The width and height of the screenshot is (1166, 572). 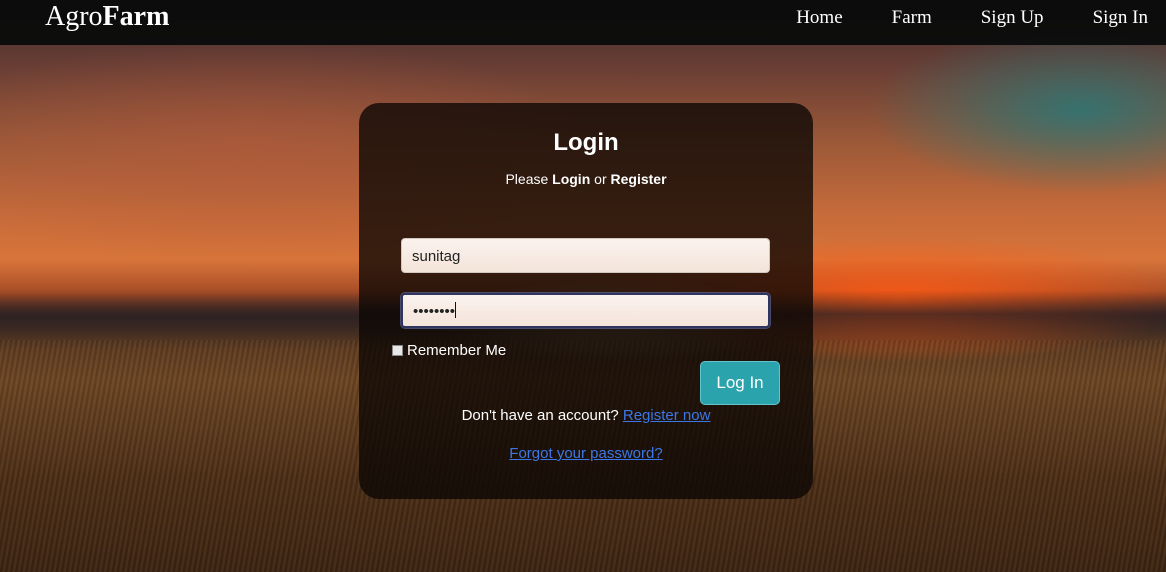 What do you see at coordinates (542, 415) in the screenshot?
I see `no-account-text: Don't have an account?` at bounding box center [542, 415].